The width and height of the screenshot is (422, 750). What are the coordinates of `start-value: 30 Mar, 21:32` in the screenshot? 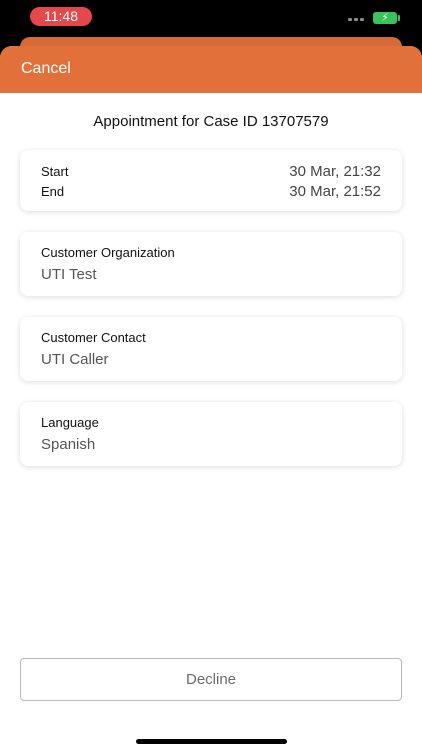 It's located at (335, 171).